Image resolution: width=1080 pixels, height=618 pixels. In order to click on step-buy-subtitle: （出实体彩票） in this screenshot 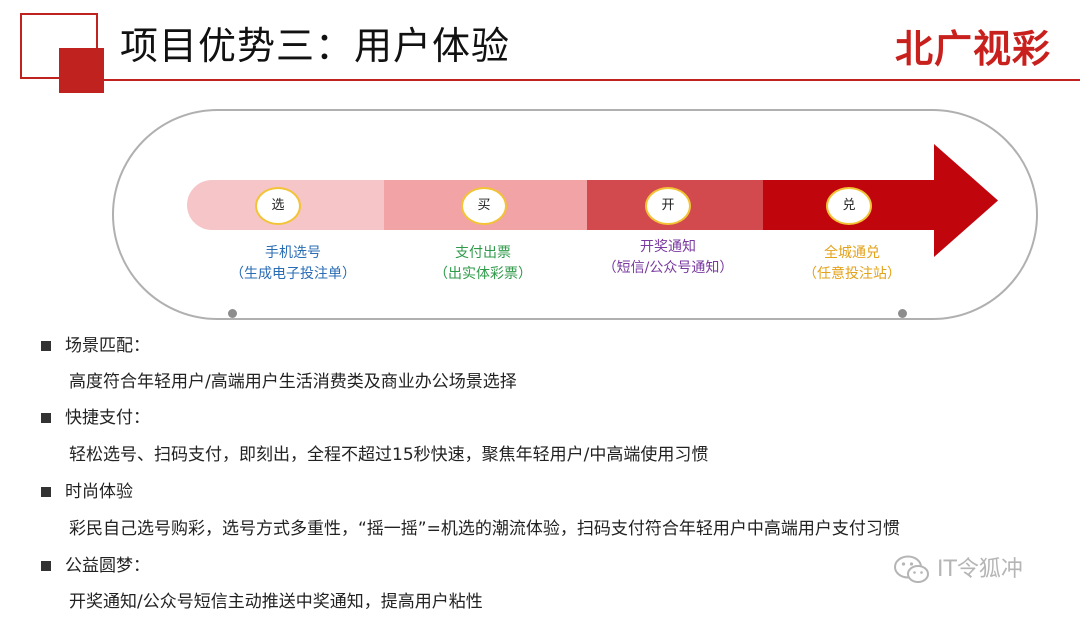, I will do `click(483, 274)`.